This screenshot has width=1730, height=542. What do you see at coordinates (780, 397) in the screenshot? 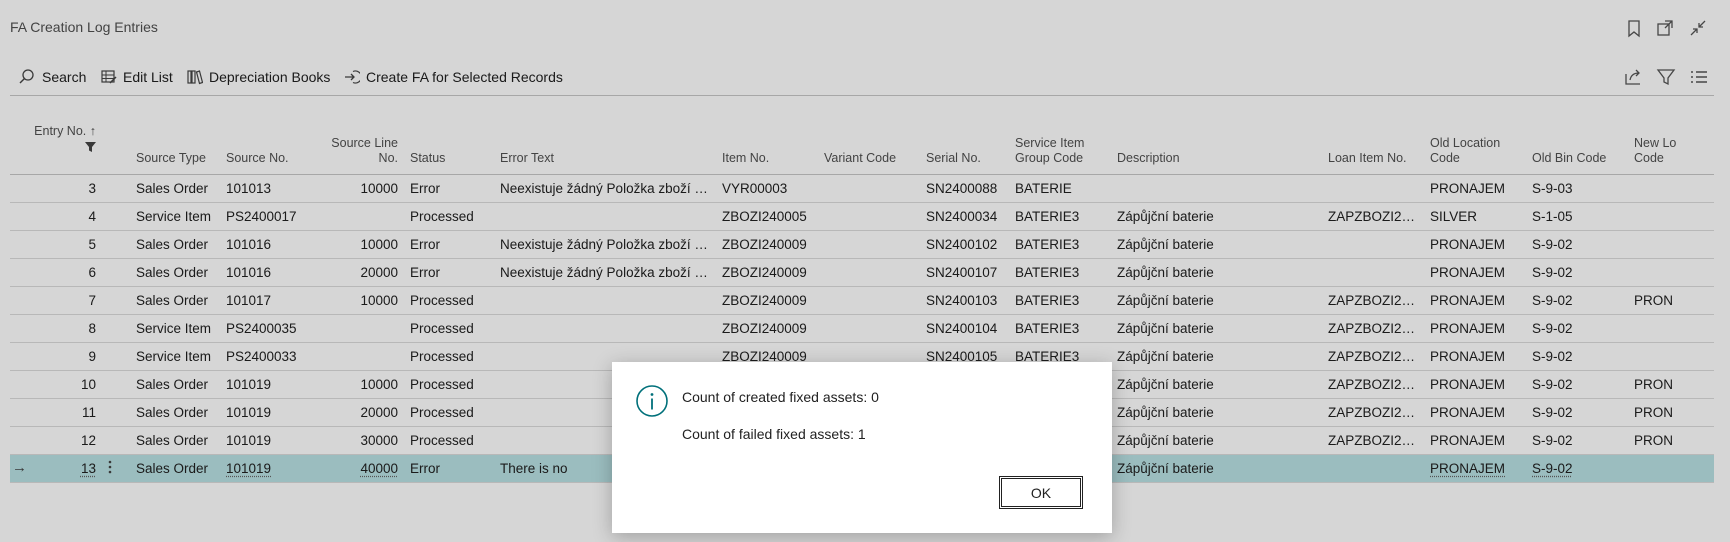
I see `created-count-message: Count of created fixed assets: 0` at bounding box center [780, 397].